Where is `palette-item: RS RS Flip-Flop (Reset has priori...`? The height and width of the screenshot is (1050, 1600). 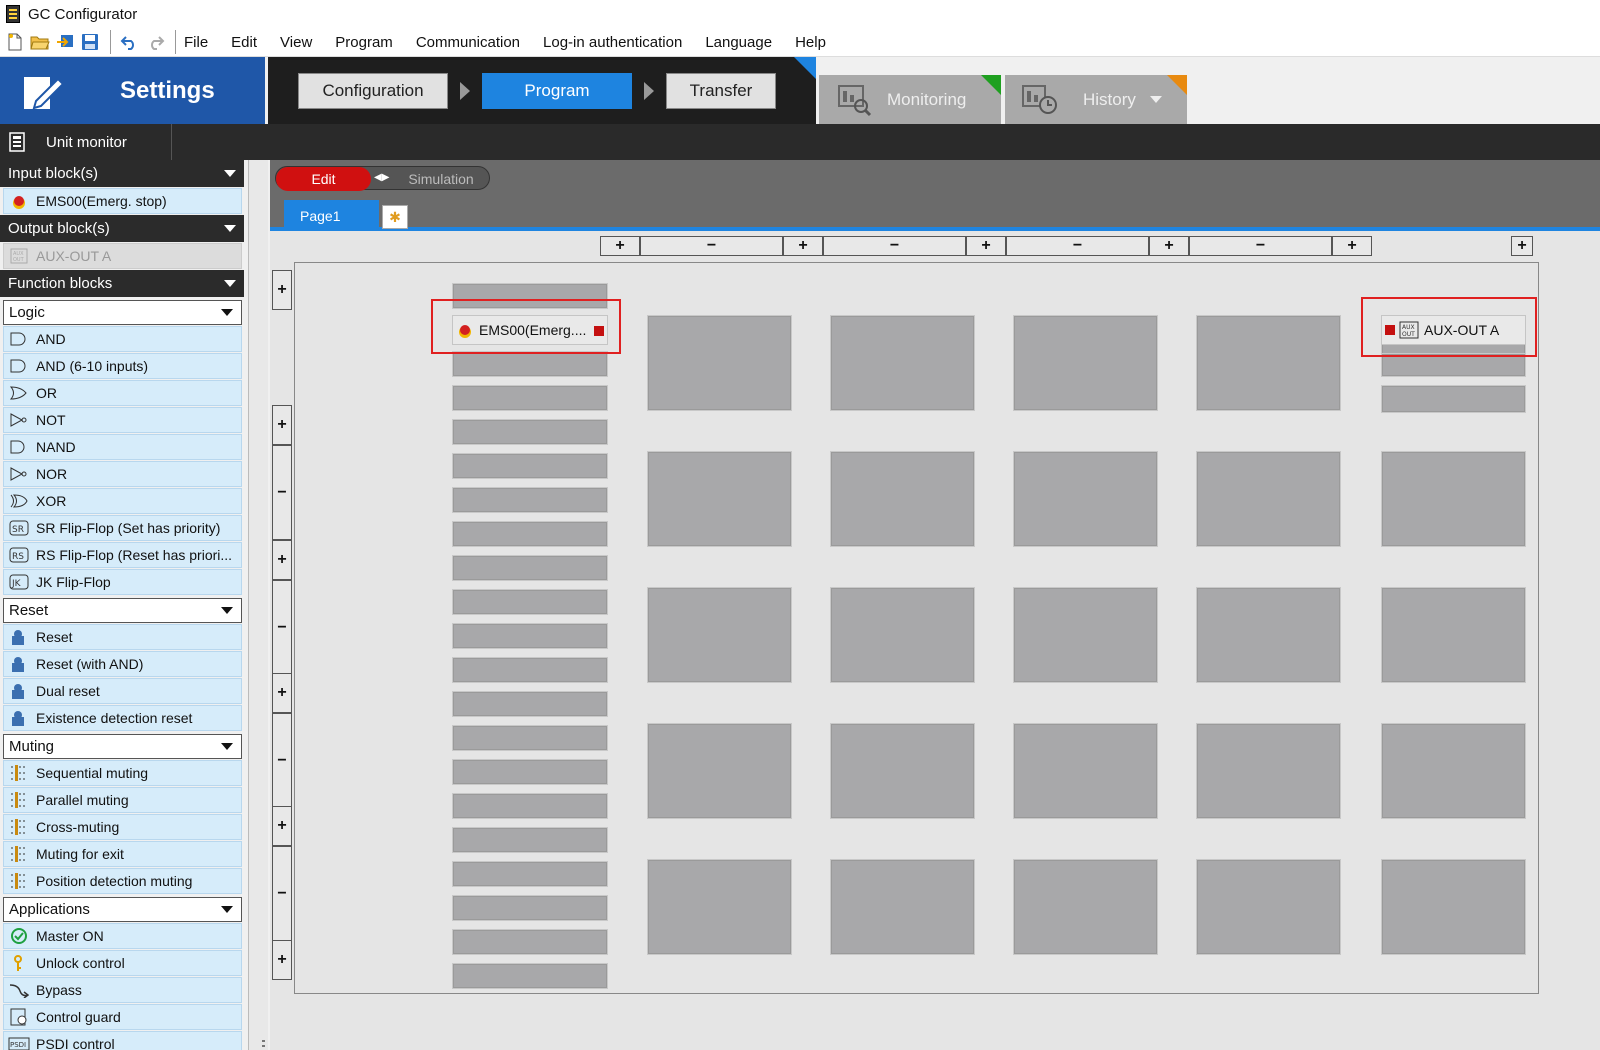
palette-item: RS RS Flip-Flop (Reset has priori... is located at coordinates (122, 555).